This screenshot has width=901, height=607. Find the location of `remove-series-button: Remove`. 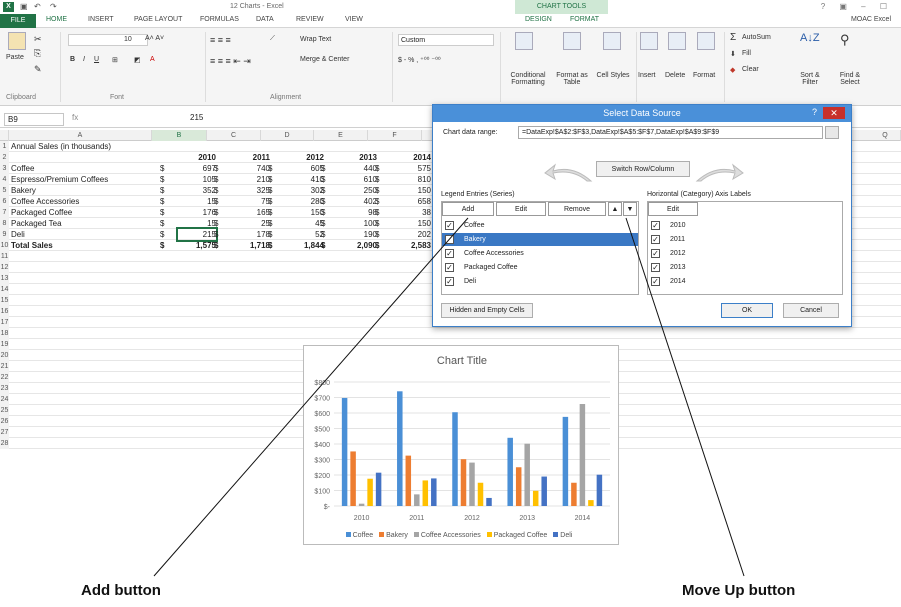

remove-series-button: Remove is located at coordinates (577, 209).